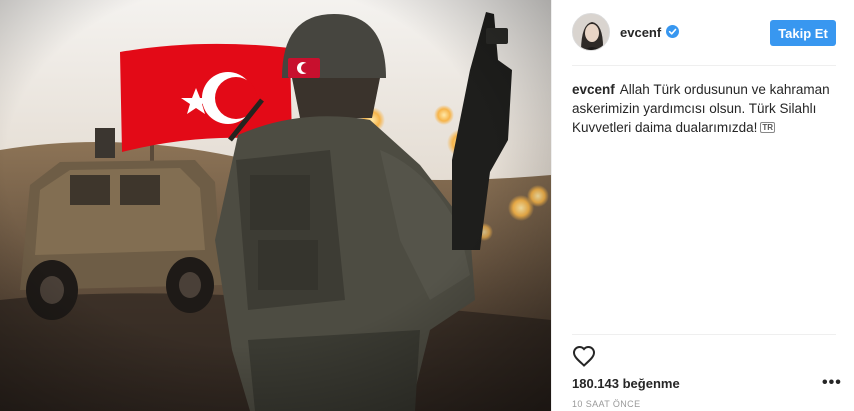  I want to click on actions-divider, so click(704, 334).